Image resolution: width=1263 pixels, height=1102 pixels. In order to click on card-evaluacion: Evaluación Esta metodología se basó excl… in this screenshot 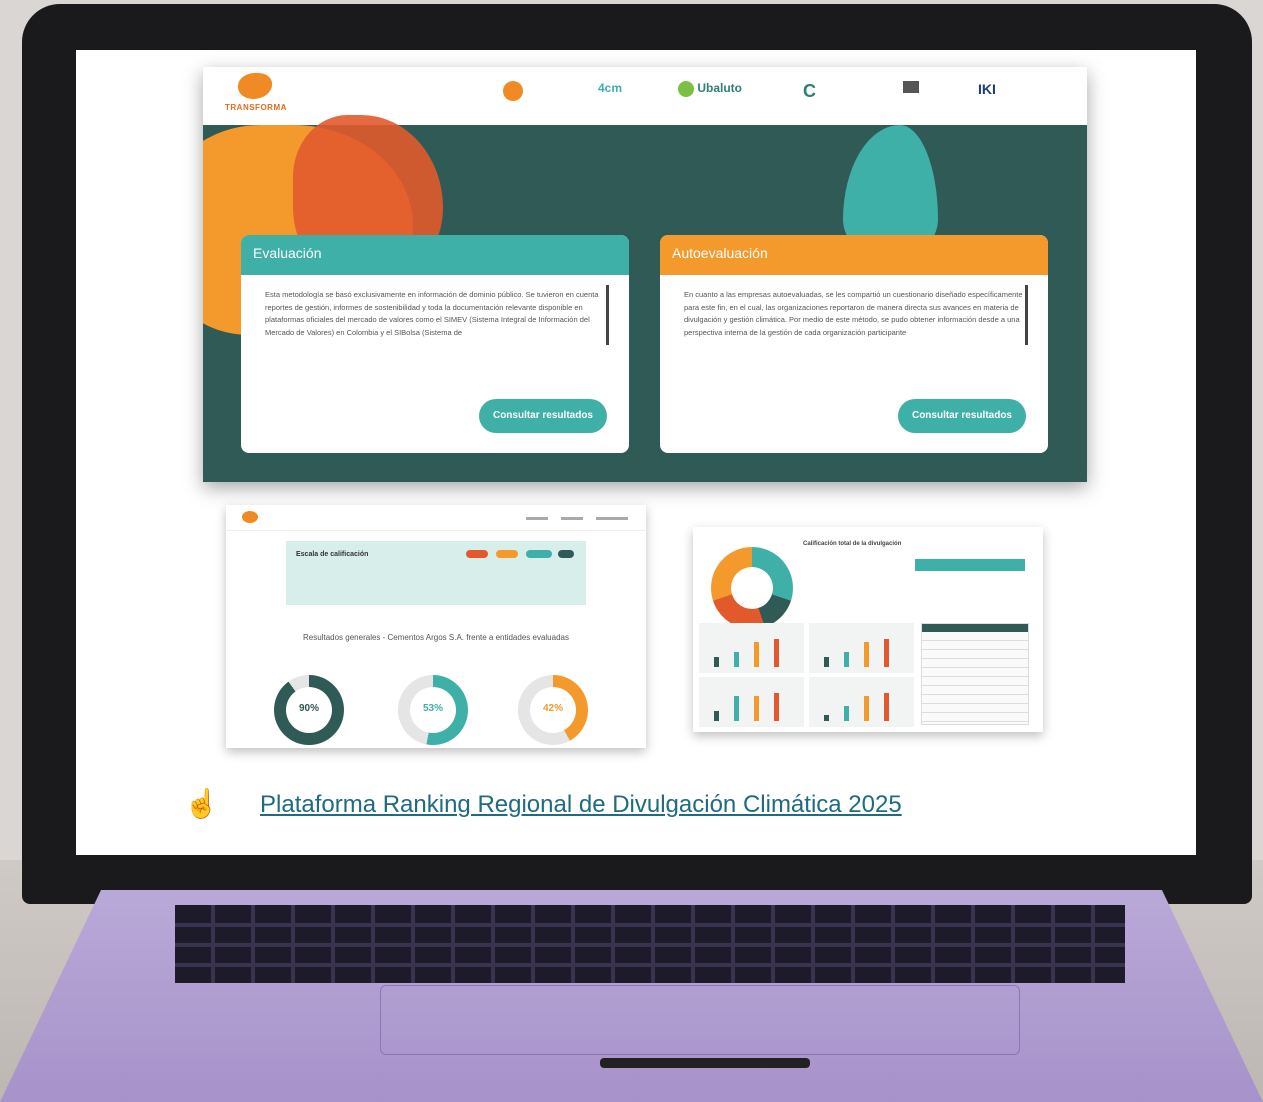, I will do `click(435, 344)`.